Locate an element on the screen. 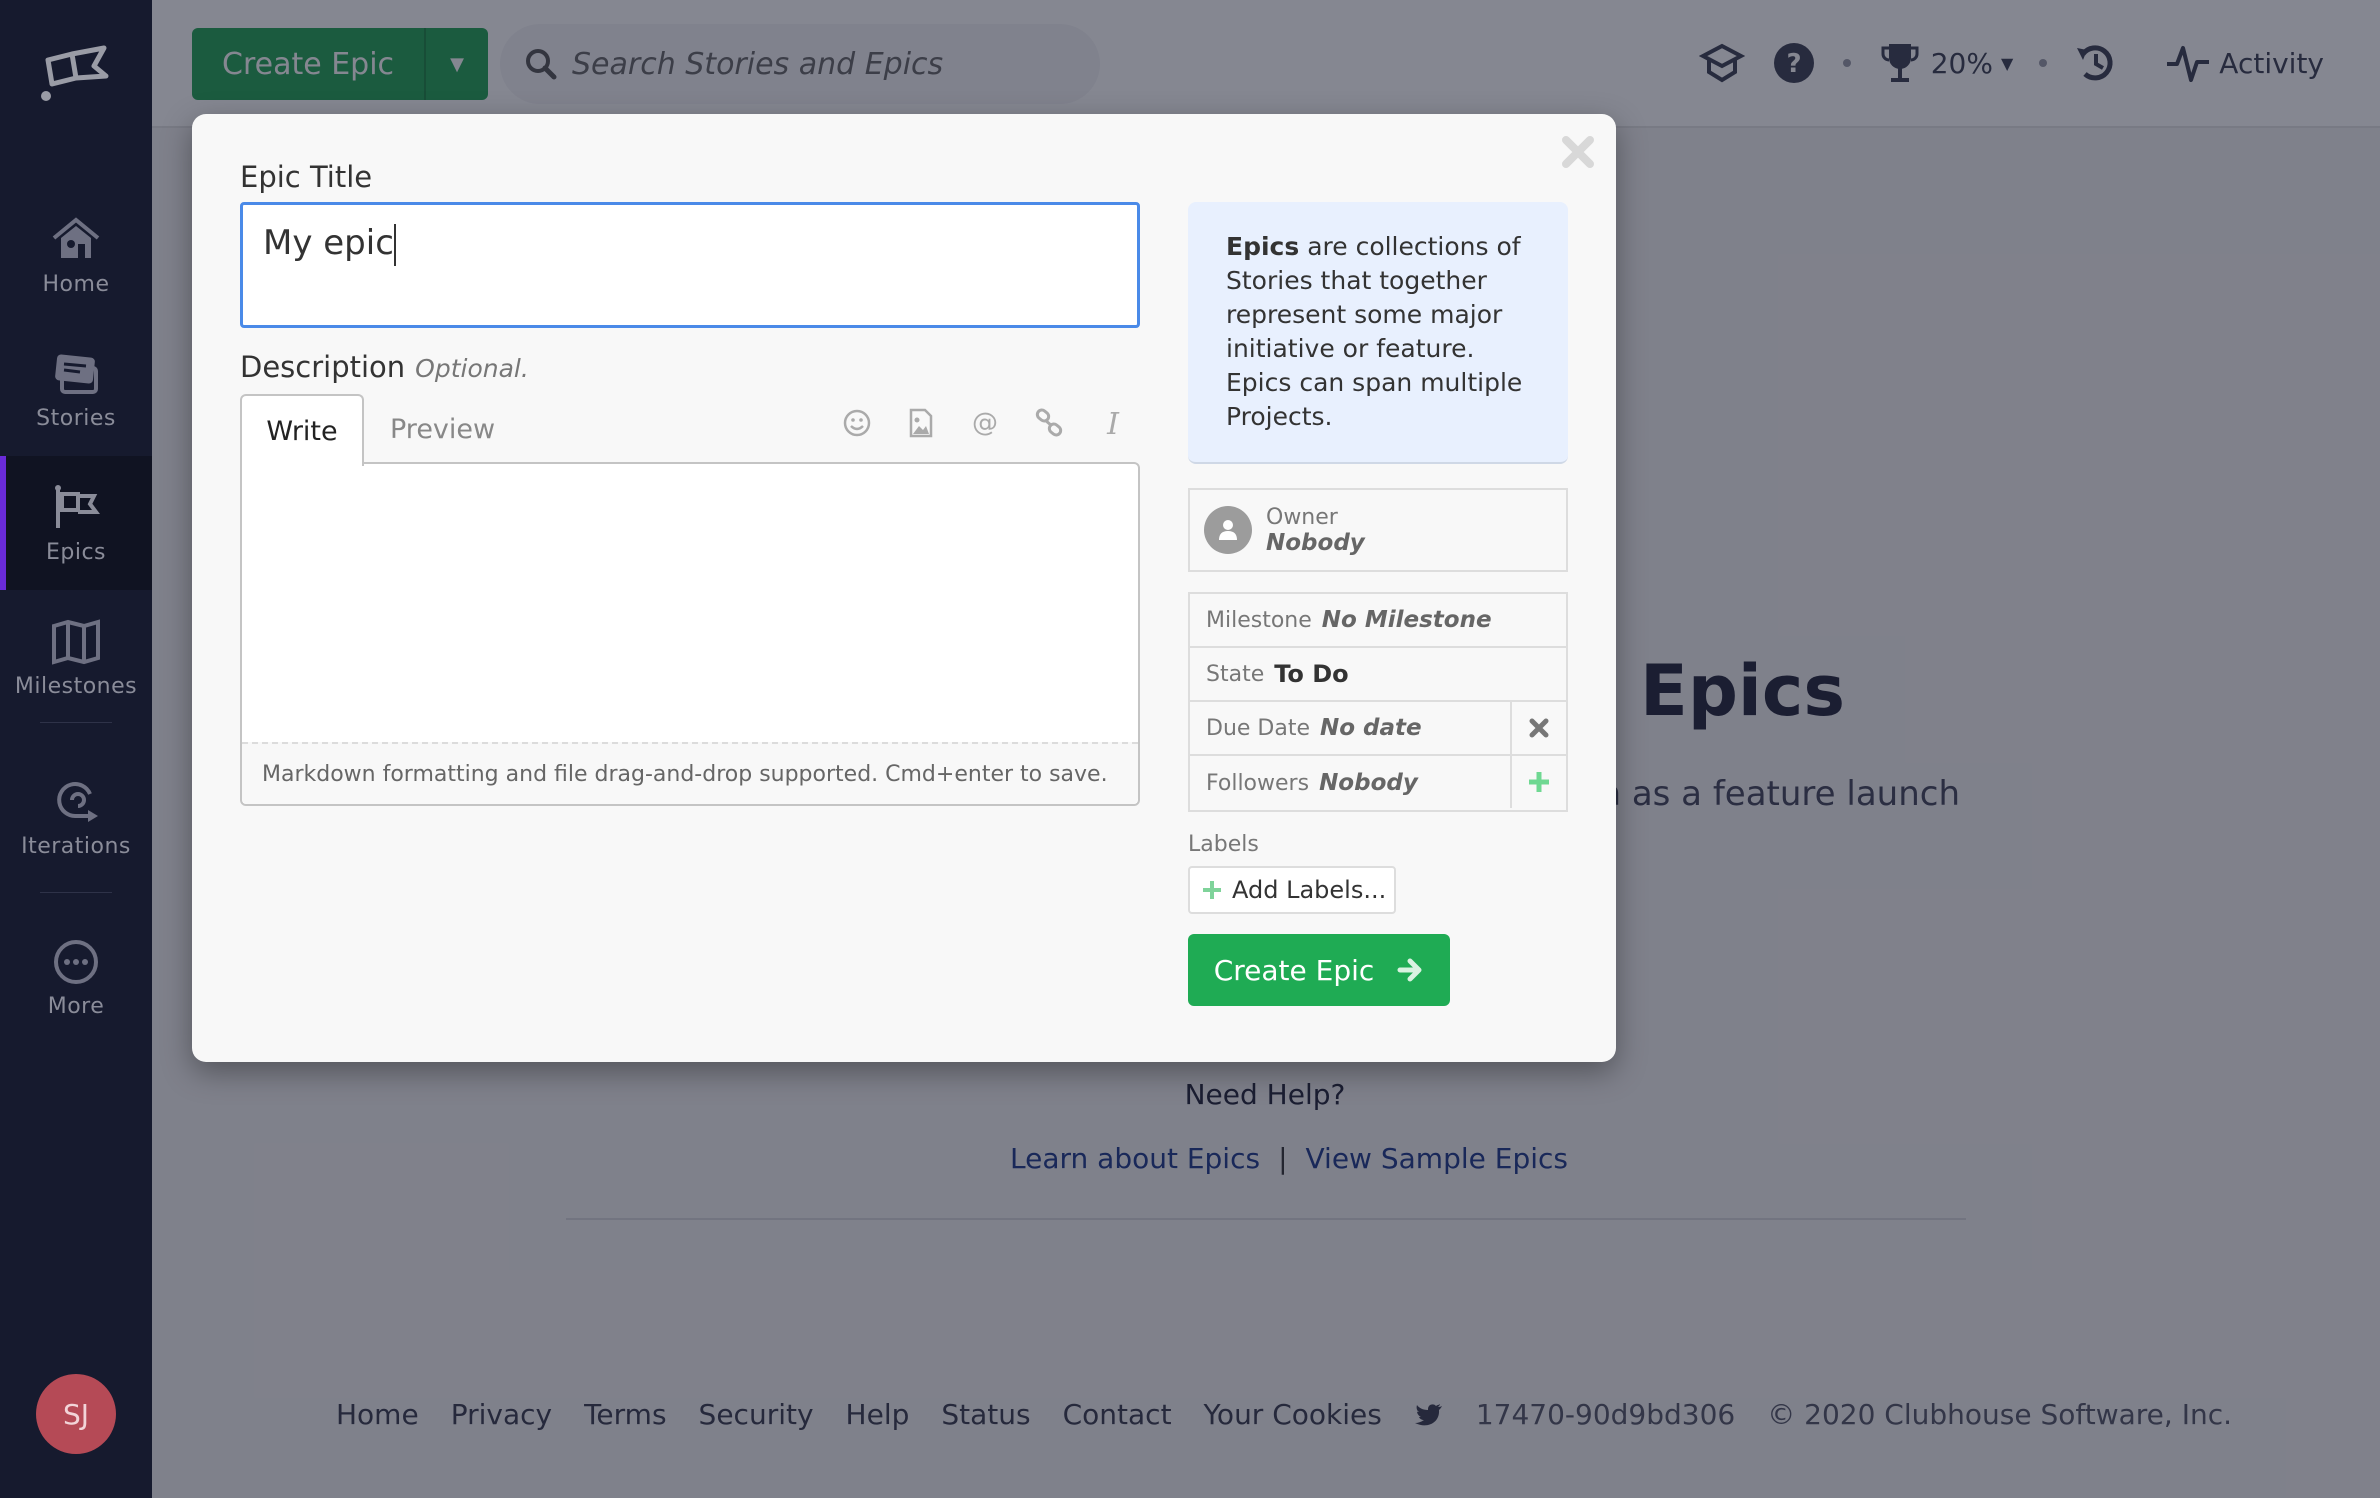  owner-avatar-icon is located at coordinates (1228, 530).